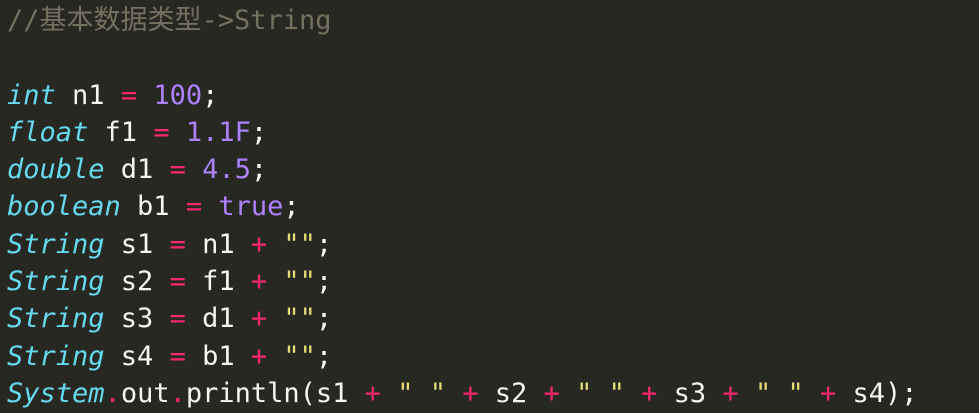 This screenshot has width=979, height=413. Describe the element at coordinates (493, 206) in the screenshot. I see `code-line: boolean b1 = true;` at that location.